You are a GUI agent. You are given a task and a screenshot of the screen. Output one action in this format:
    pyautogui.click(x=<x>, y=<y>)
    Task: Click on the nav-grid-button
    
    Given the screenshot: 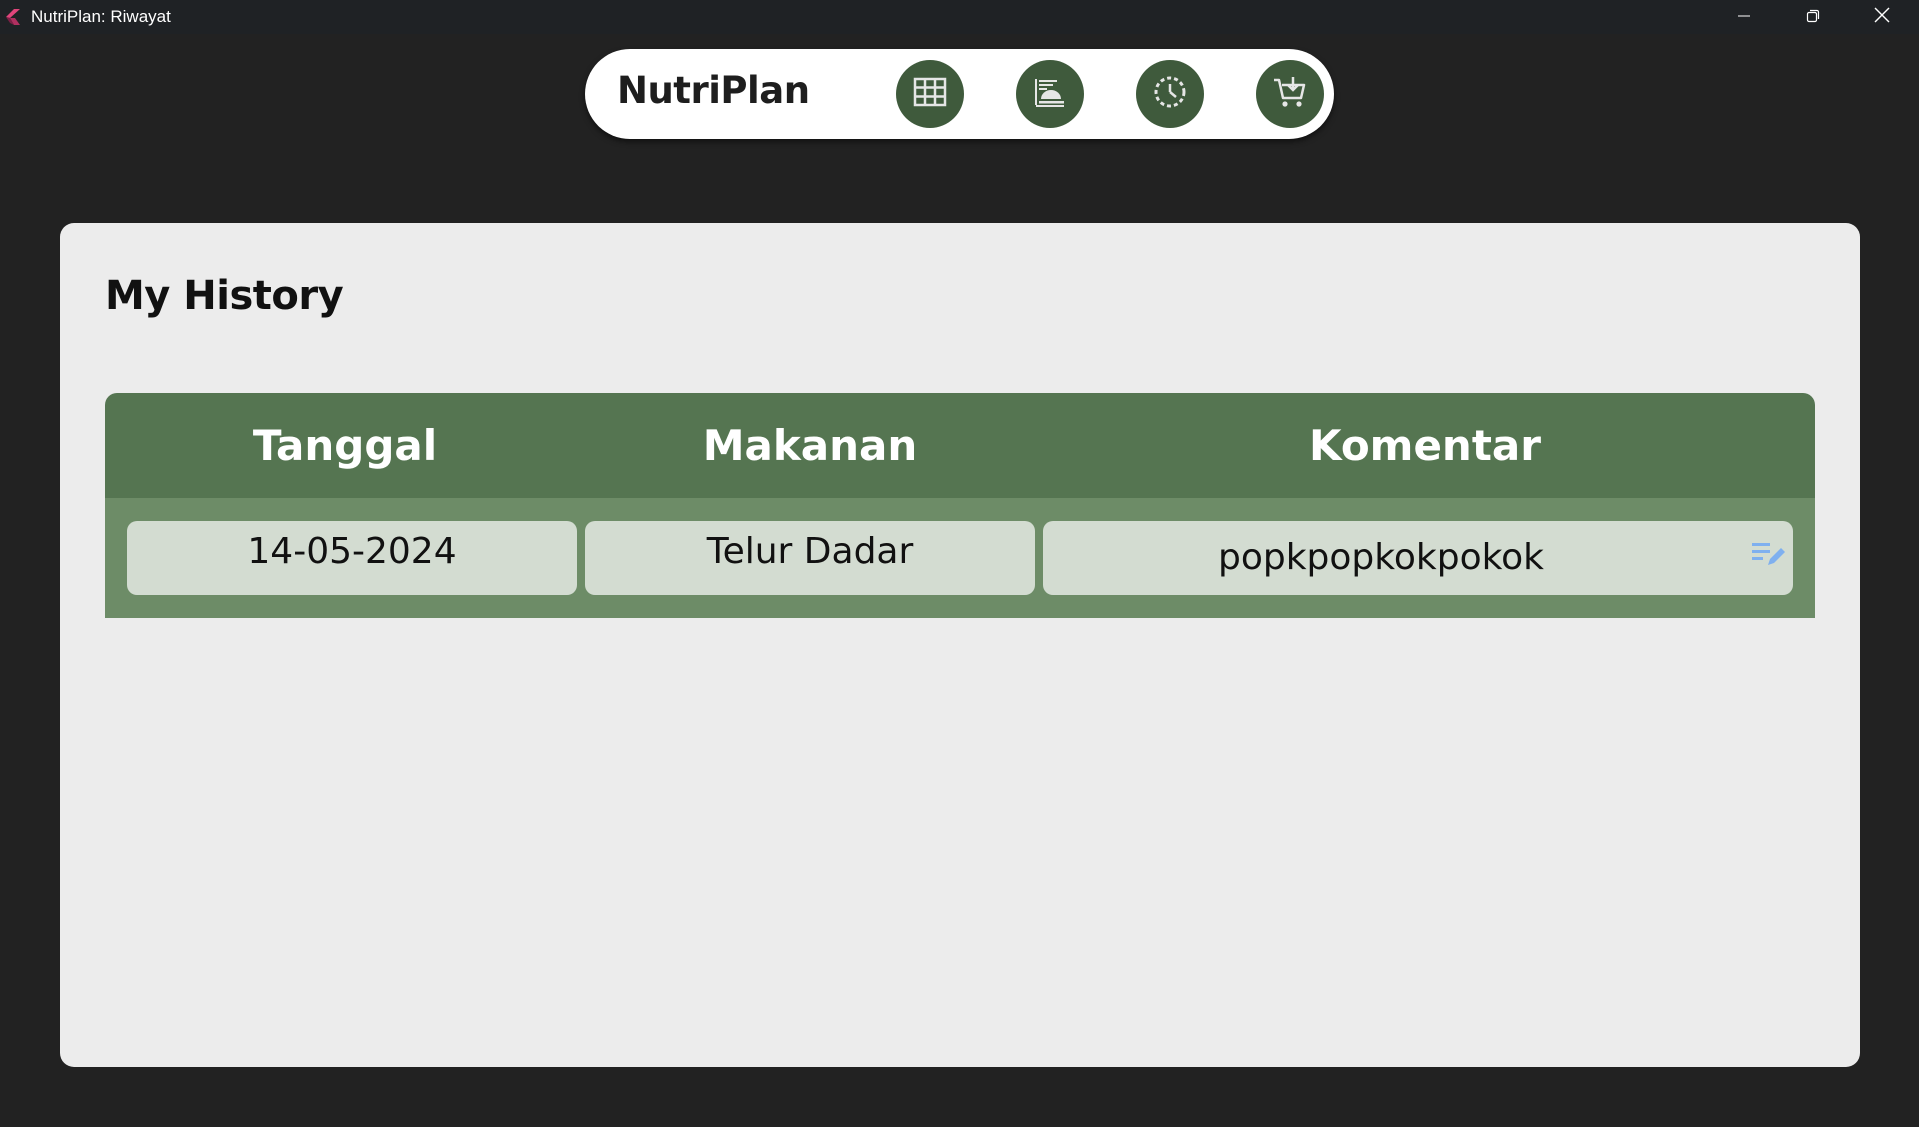 What is the action you would take?
    pyautogui.click(x=930, y=94)
    